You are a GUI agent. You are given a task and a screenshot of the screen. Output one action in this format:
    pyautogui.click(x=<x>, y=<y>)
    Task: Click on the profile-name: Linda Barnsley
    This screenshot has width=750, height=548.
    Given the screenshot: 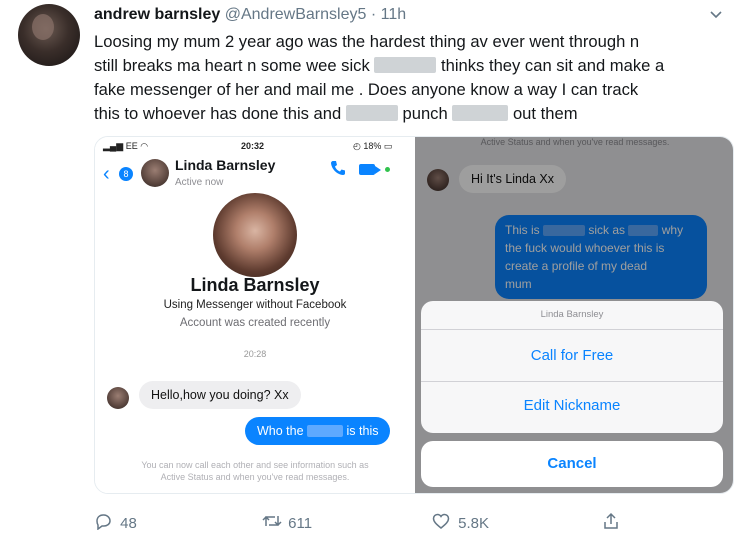 What is the action you would take?
    pyautogui.click(x=255, y=285)
    